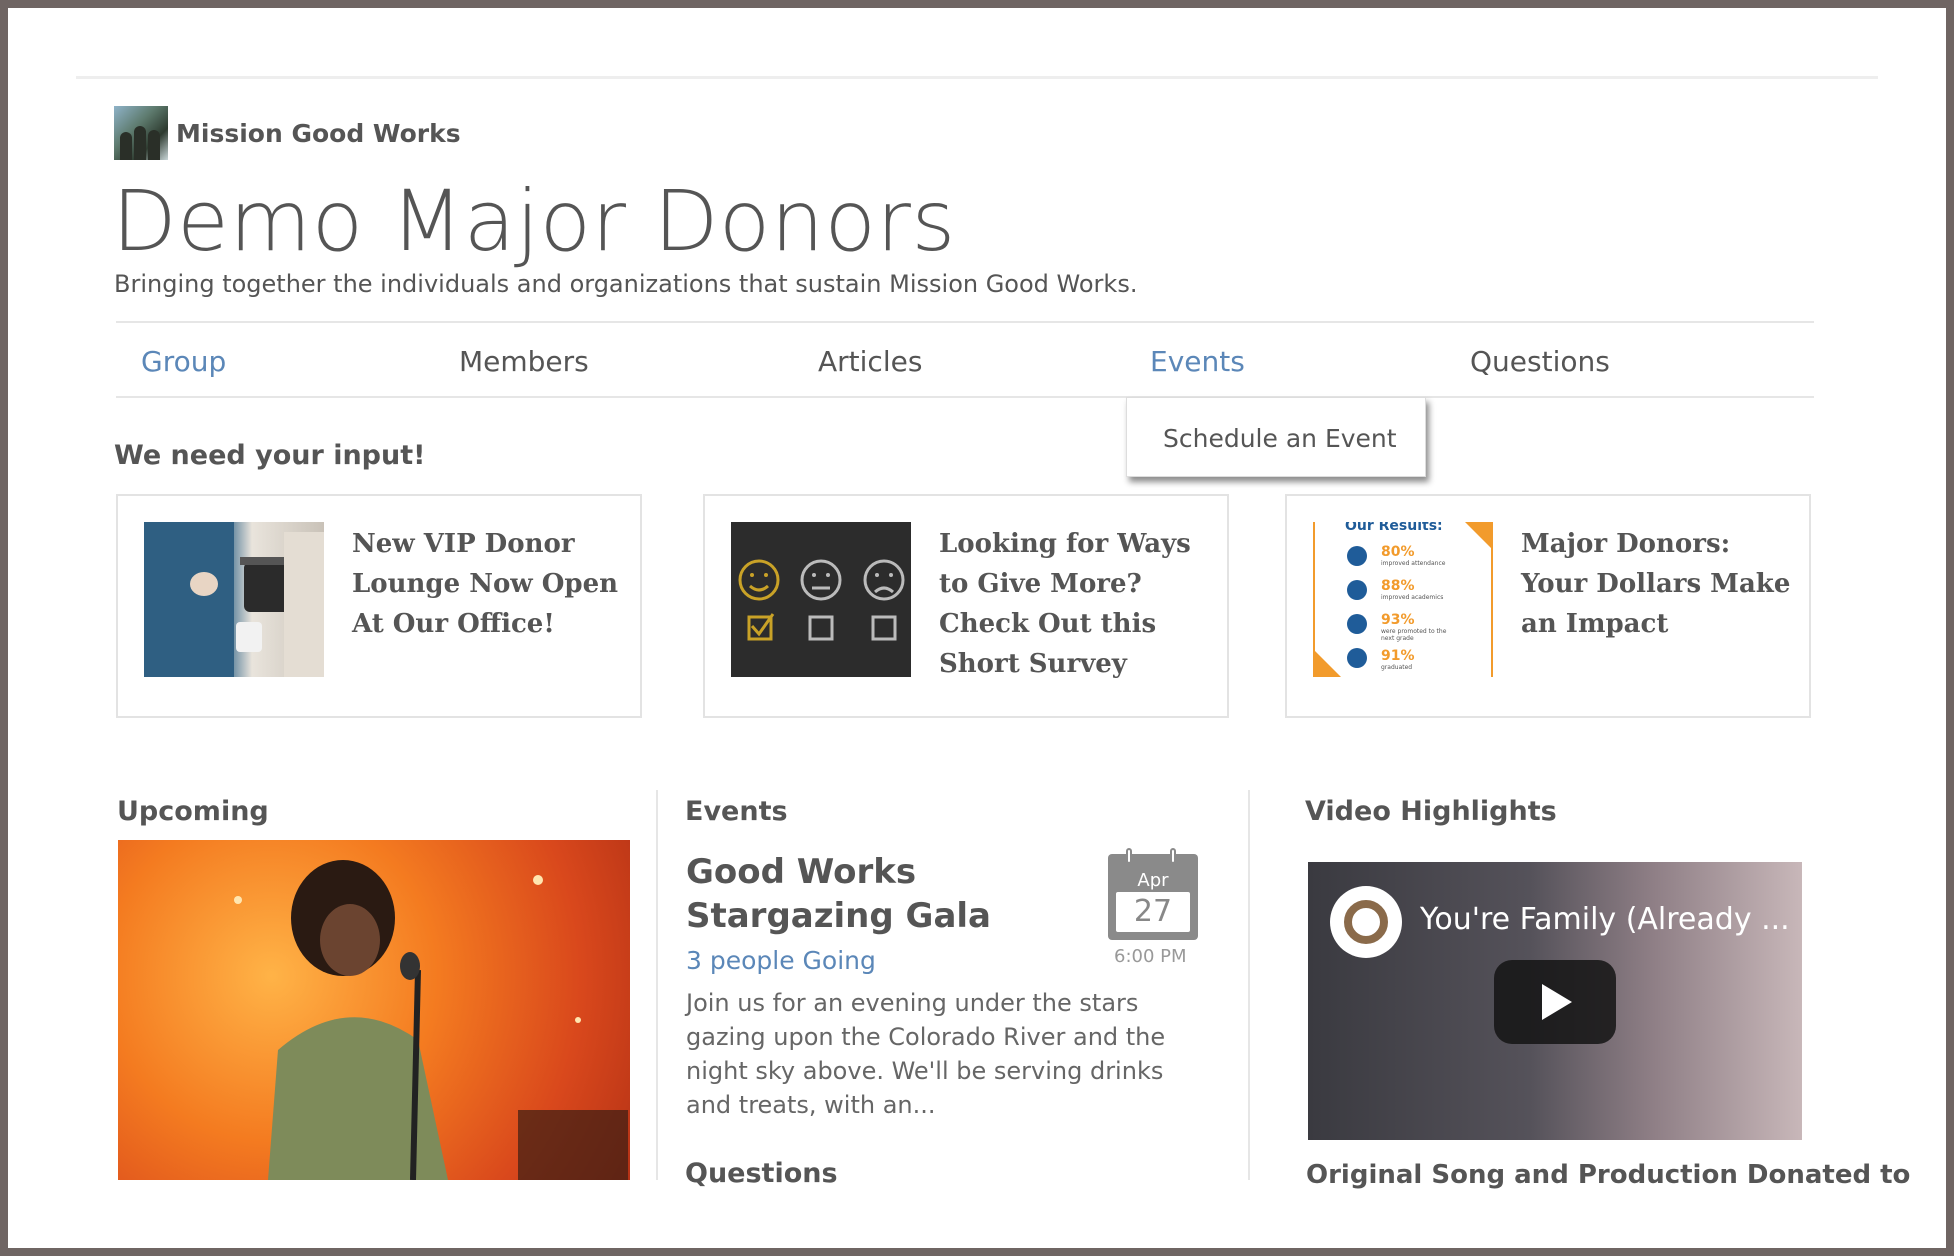  Describe the element at coordinates (1398, 620) in the screenshot. I see `infographic-value: 93%` at that location.